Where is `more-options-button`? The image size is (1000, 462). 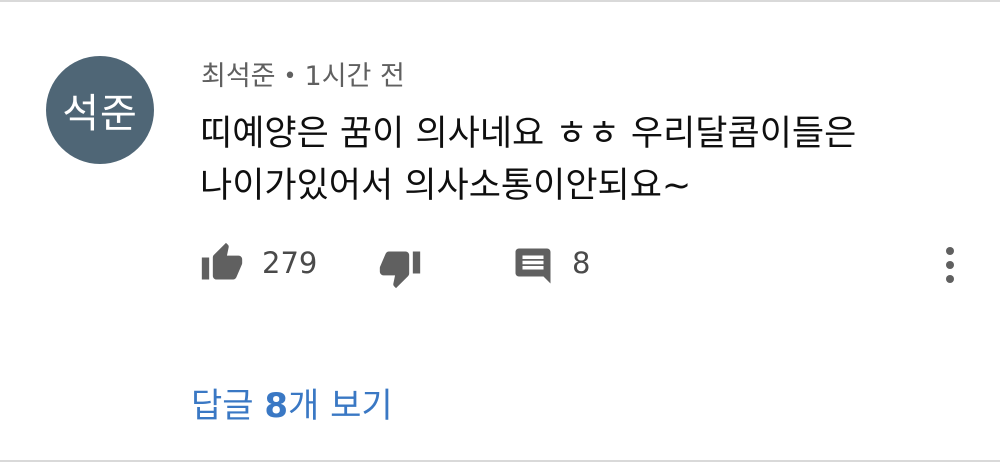
more-options-button is located at coordinates (950, 263).